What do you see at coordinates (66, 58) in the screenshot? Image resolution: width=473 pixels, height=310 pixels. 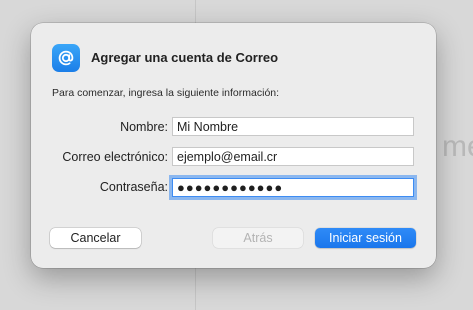 I see `at-sign-icon` at bounding box center [66, 58].